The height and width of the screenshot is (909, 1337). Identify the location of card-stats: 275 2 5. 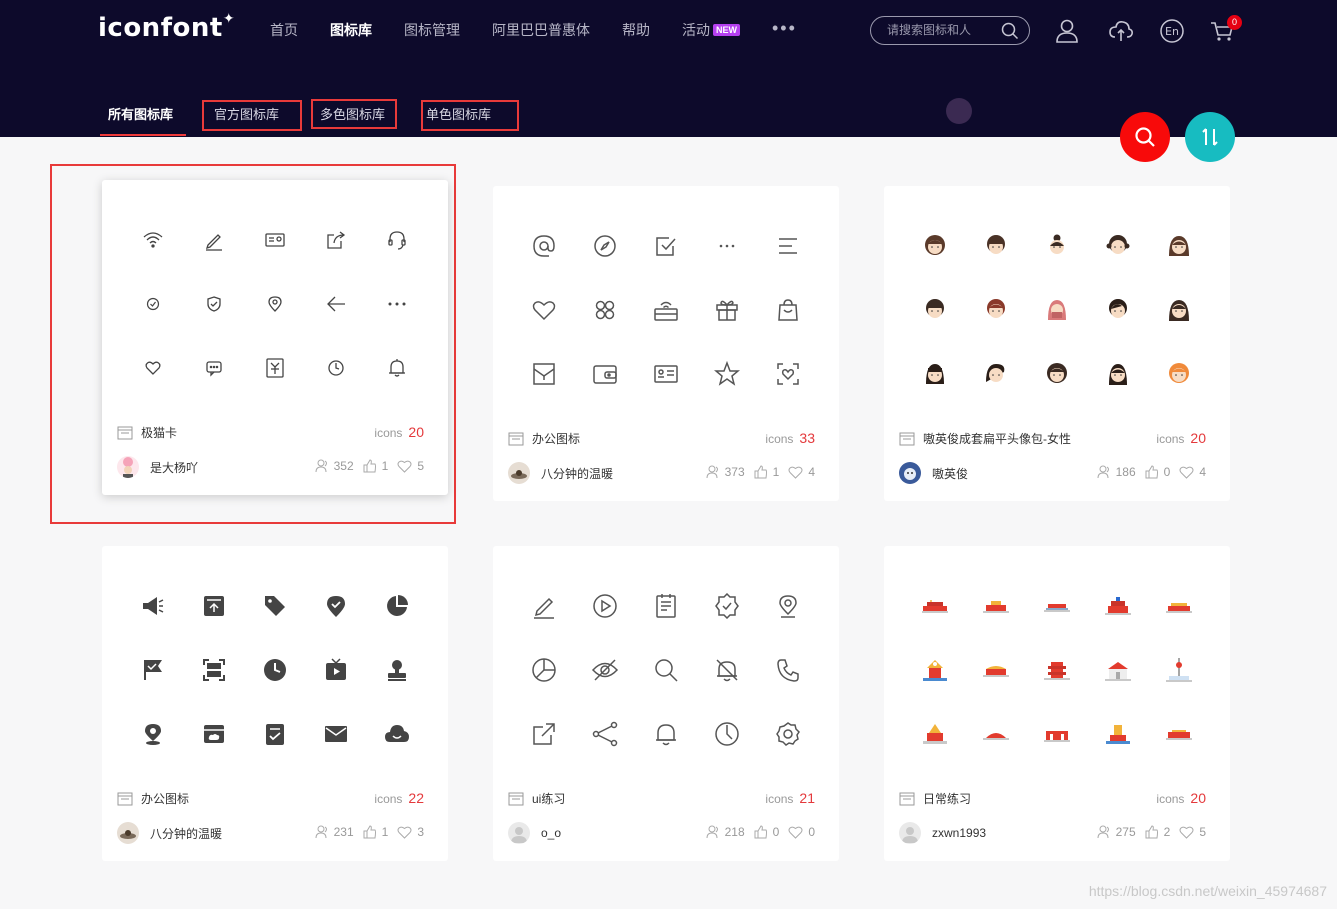
(1151, 832).